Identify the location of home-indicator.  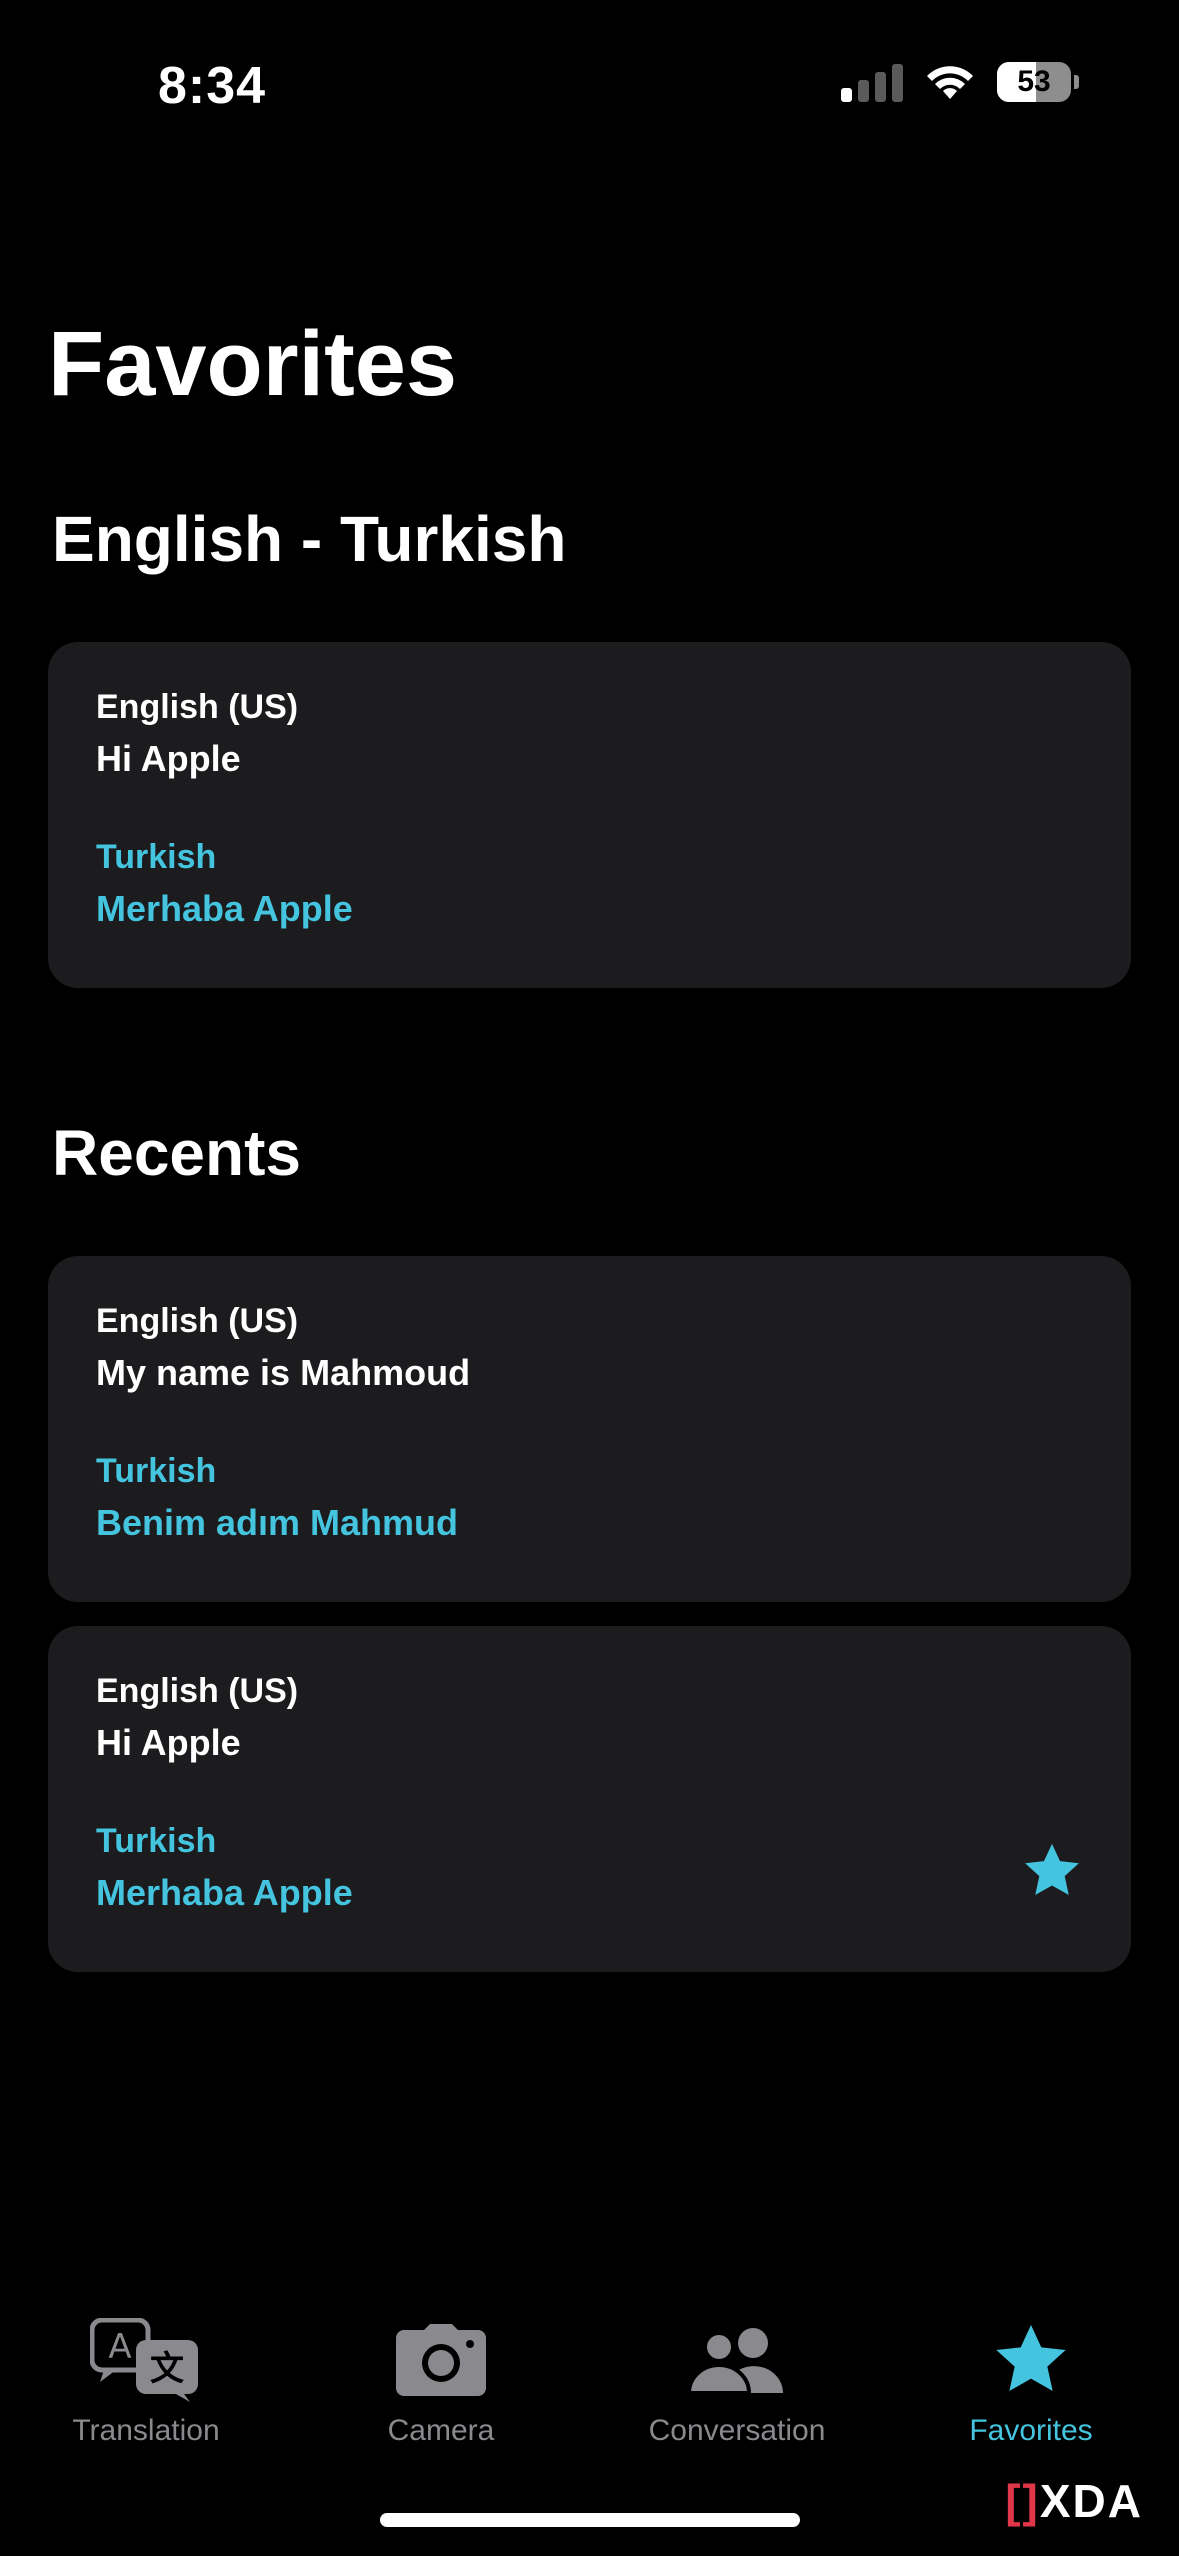
(590, 2520).